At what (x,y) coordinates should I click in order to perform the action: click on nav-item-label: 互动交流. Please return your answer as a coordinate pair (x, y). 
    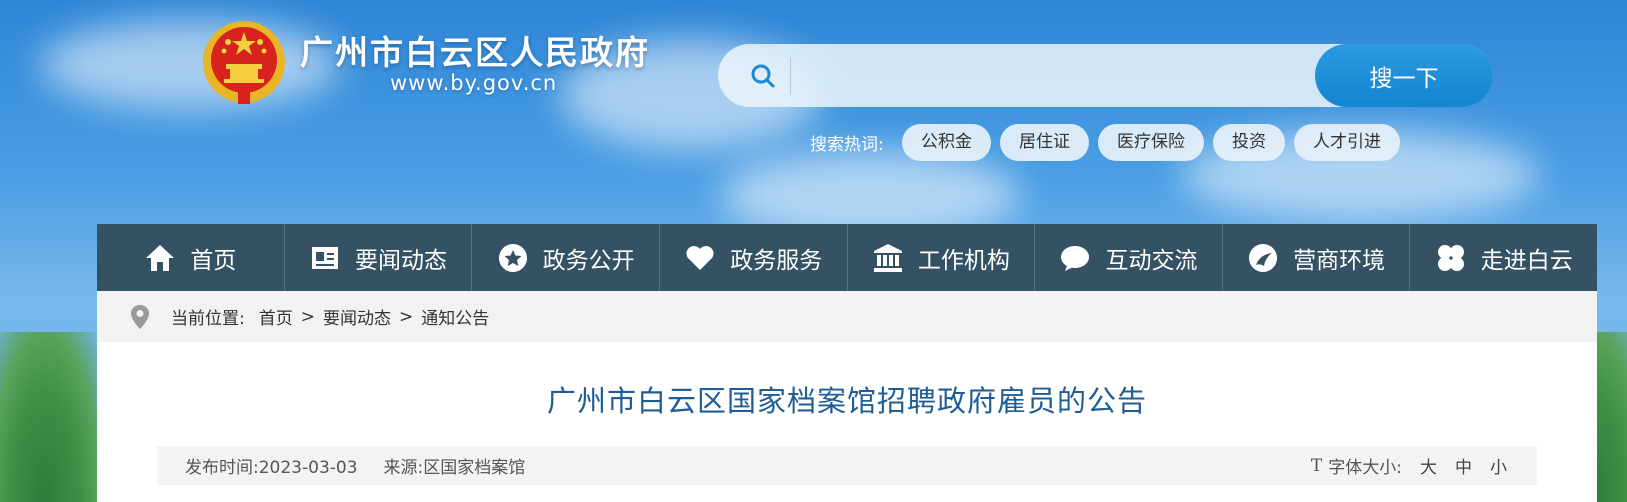
    Looking at the image, I should click on (1151, 260).